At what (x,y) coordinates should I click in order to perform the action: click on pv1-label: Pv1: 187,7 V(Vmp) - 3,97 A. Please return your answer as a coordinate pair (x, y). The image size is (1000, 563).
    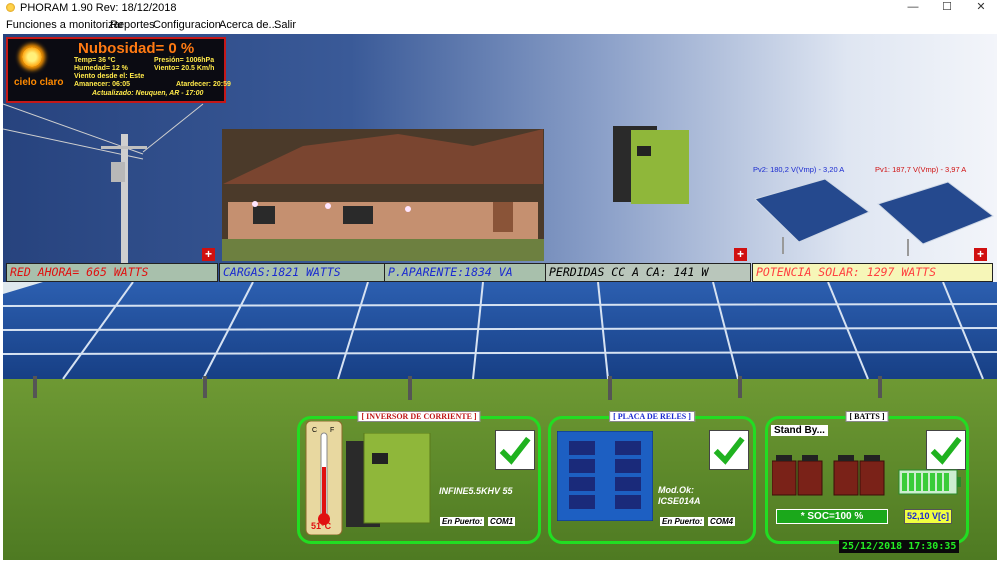
    Looking at the image, I should click on (921, 169).